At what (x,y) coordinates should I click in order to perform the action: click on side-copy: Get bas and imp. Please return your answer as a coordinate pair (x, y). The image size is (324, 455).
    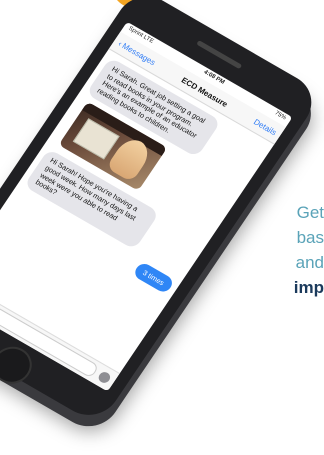
    Looking at the image, I should click on (294, 250).